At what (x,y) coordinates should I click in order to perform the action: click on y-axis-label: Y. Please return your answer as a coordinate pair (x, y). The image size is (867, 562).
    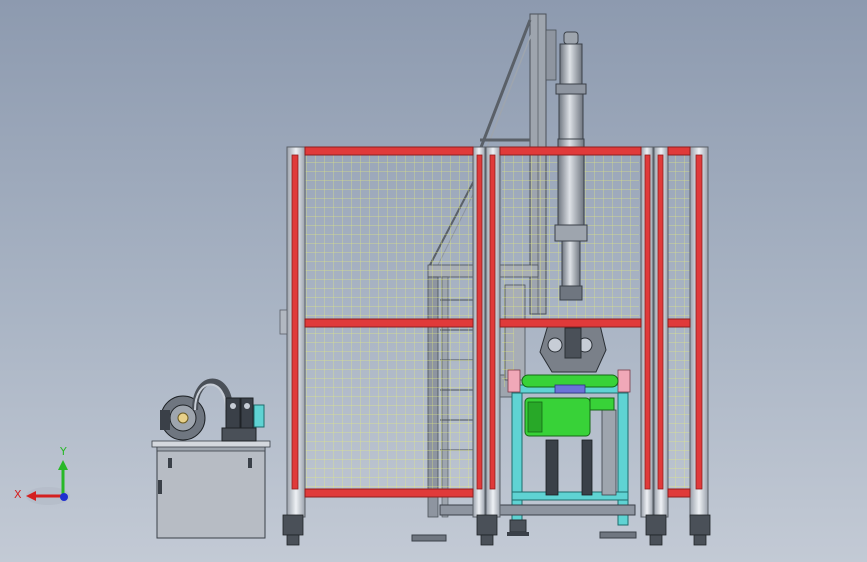
    Looking at the image, I should click on (63, 451).